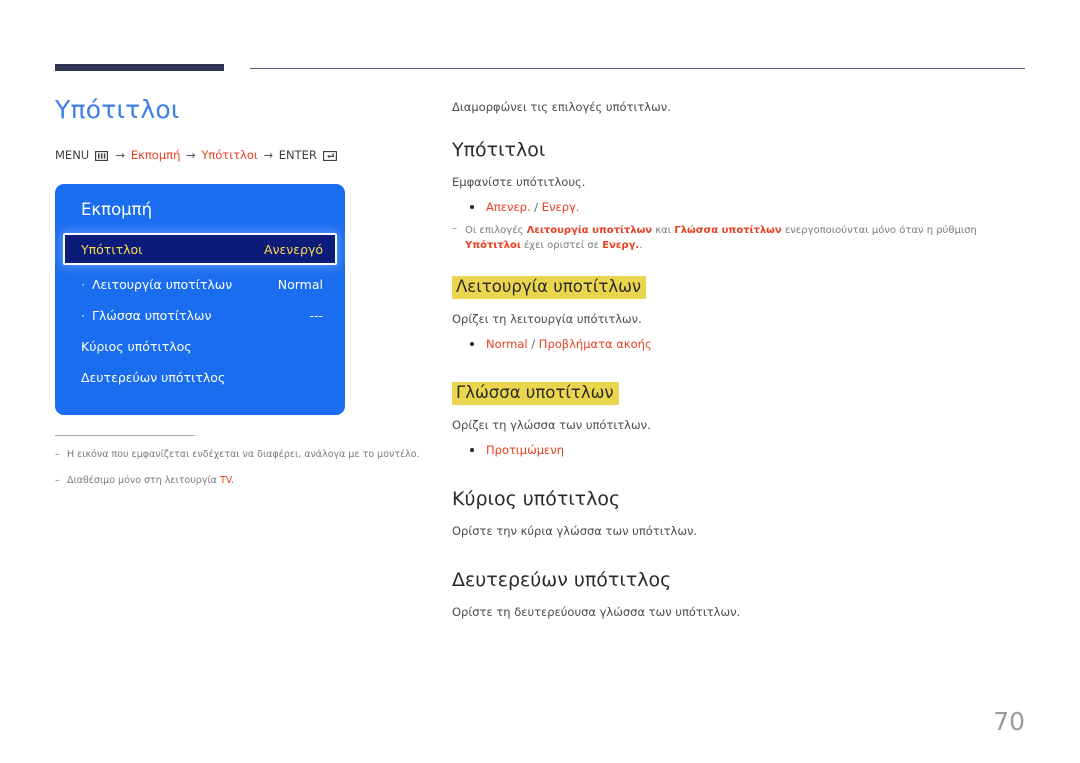 The height and width of the screenshot is (763, 1080). Describe the element at coordinates (560, 207) in the screenshot. I see `option-b: Ενεργ.` at that location.